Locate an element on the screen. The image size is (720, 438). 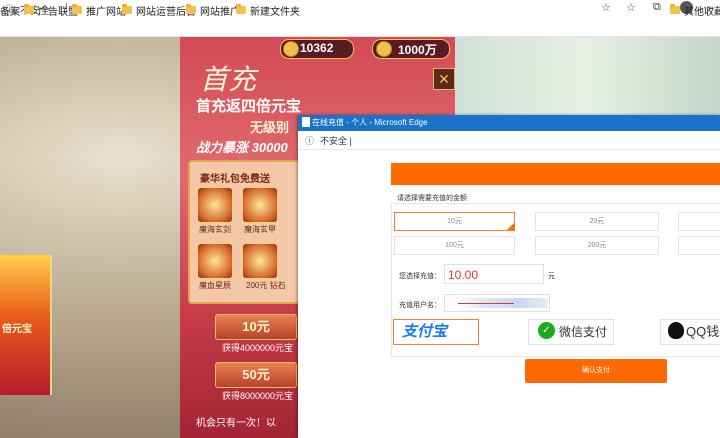
favorite-star-icon: ☆ is located at coordinates (606, 7).